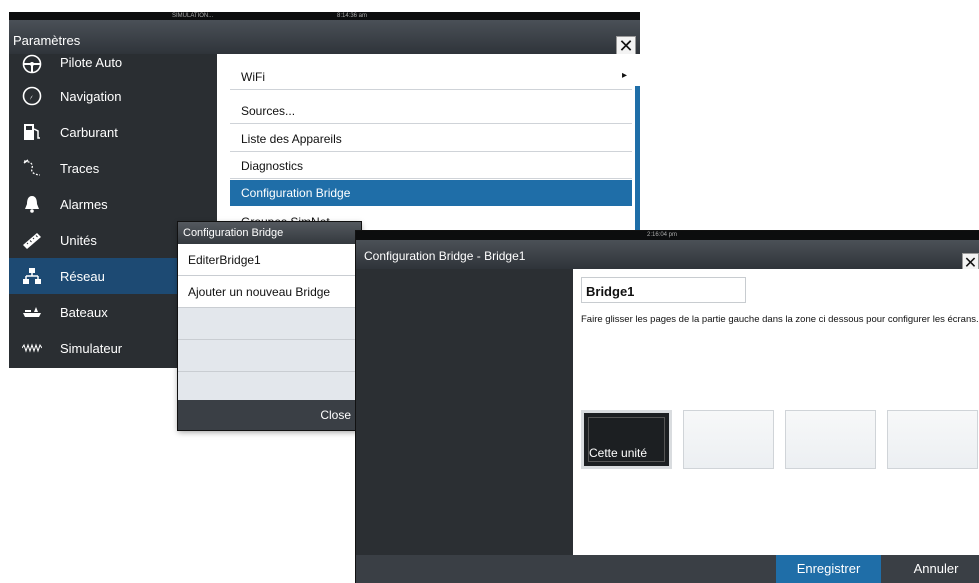  Describe the element at coordinates (32, 241) in the screenshot. I see `ruler-icon` at that location.